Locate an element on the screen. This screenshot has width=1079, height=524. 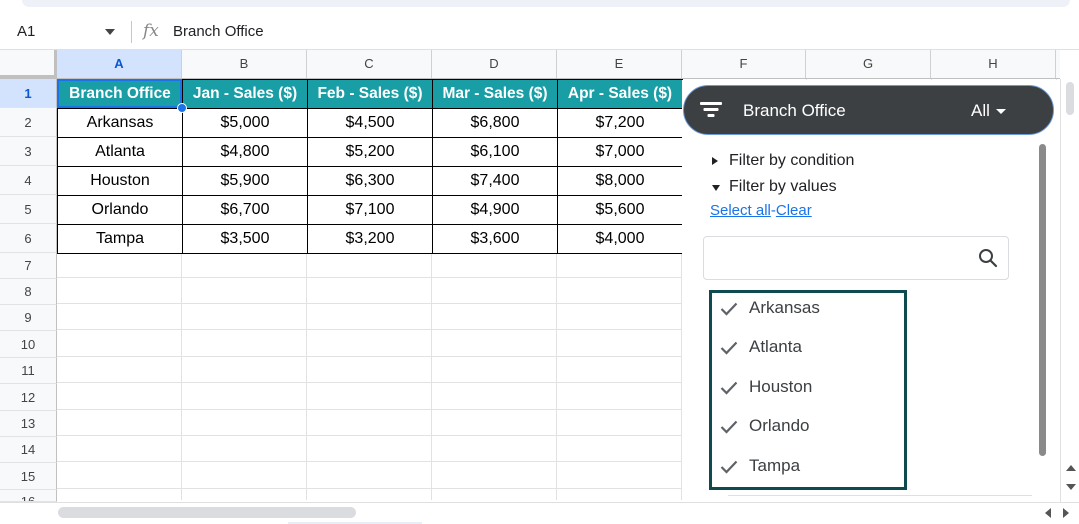
table-cell: $4,000 is located at coordinates (620, 239).